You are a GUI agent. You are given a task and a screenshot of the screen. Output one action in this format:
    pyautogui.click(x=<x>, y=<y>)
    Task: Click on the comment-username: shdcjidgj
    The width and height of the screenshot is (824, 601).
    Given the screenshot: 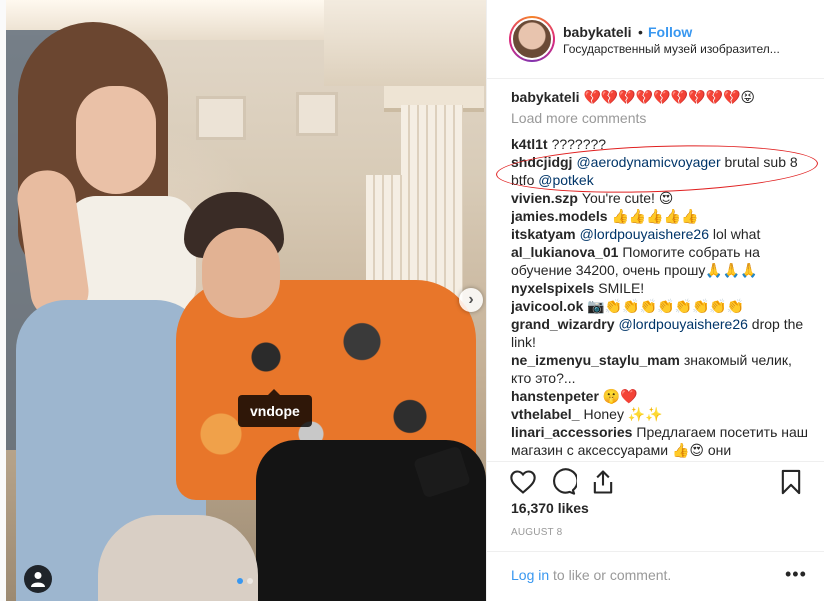 What is the action you would take?
    pyautogui.click(x=541, y=162)
    